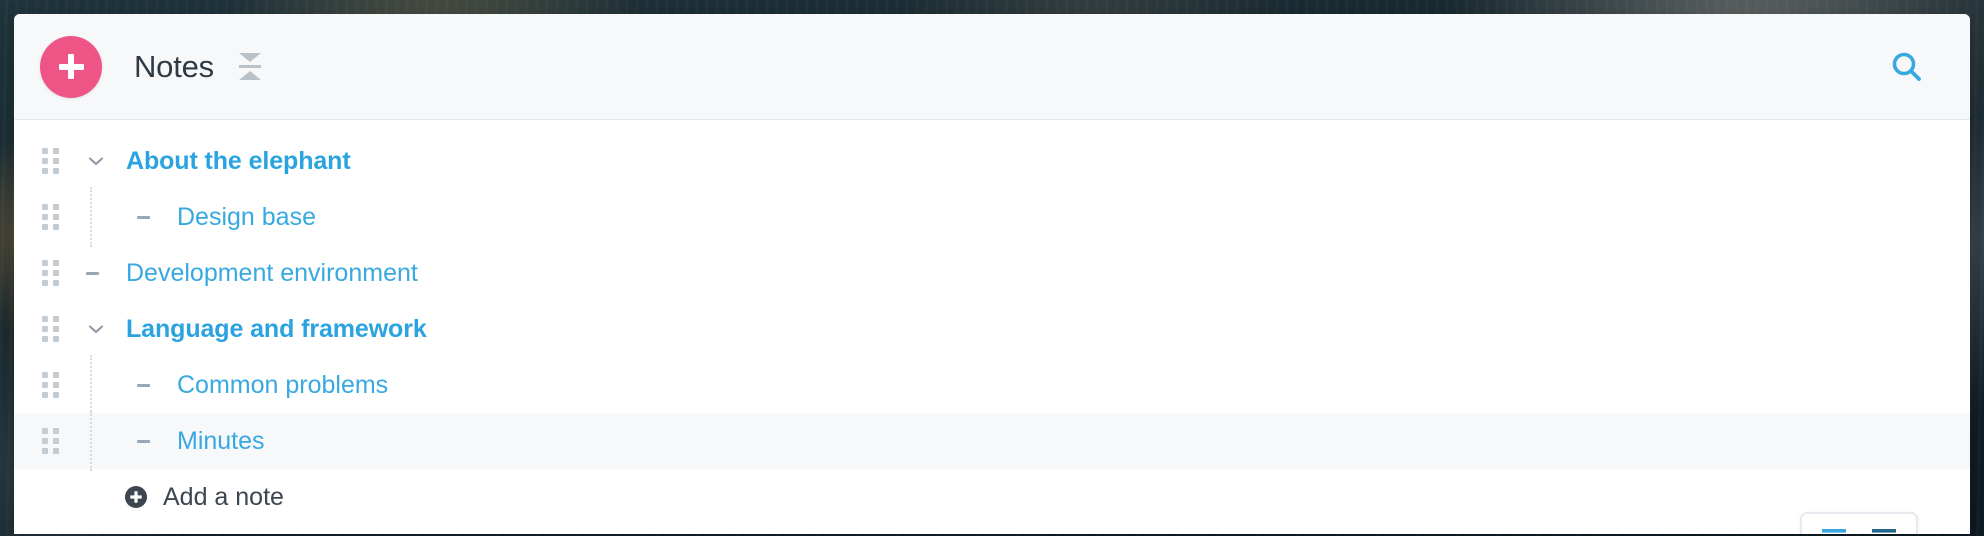 The height and width of the screenshot is (536, 1984). I want to click on note-row: Language and framework, so click(992, 329).